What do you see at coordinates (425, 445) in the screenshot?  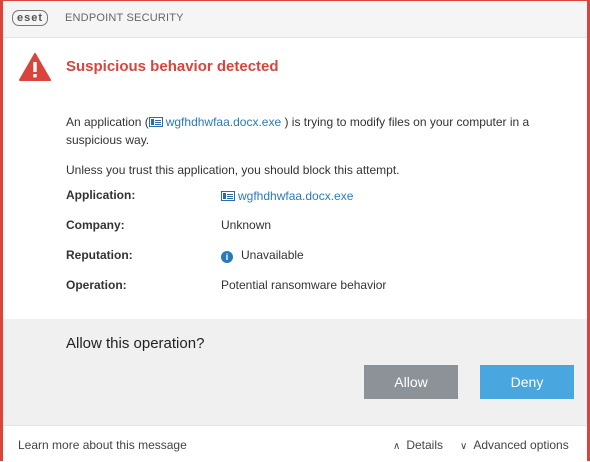 I see `details-label: Details` at bounding box center [425, 445].